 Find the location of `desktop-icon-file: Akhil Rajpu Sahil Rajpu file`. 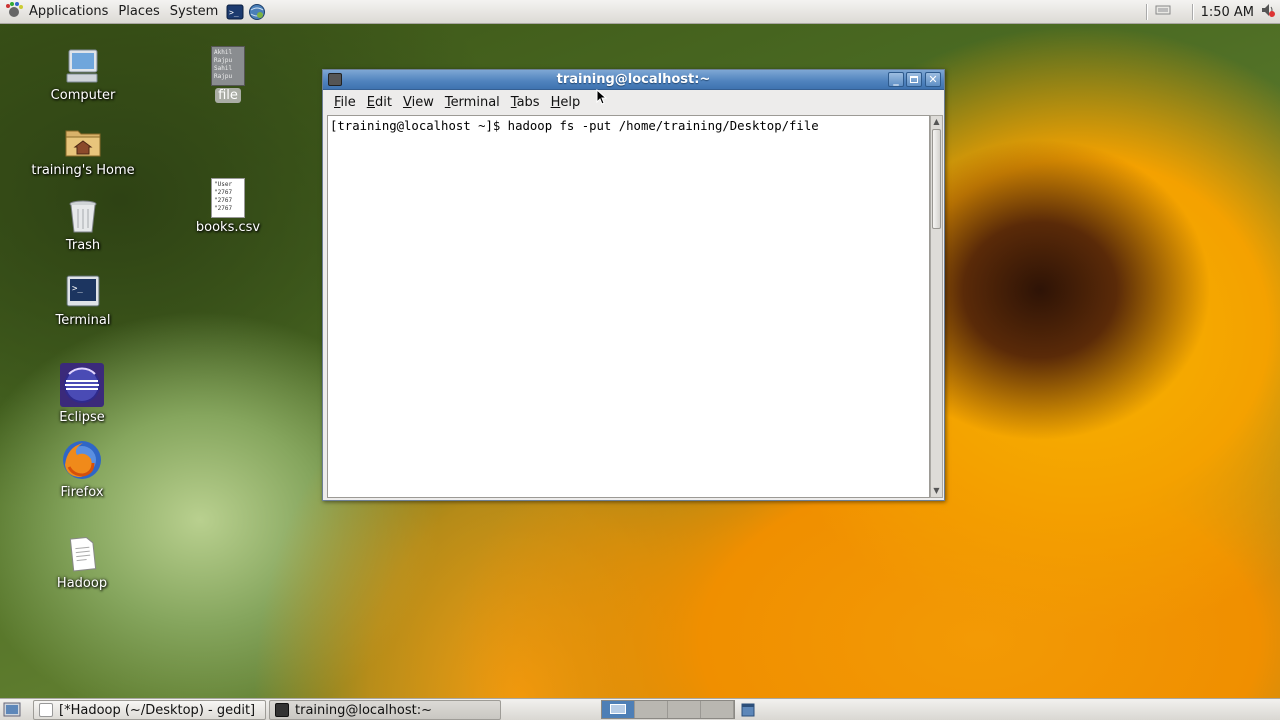

desktop-icon-file: Akhil Rajpu Sahil Rajpu file is located at coordinates (228, 74).